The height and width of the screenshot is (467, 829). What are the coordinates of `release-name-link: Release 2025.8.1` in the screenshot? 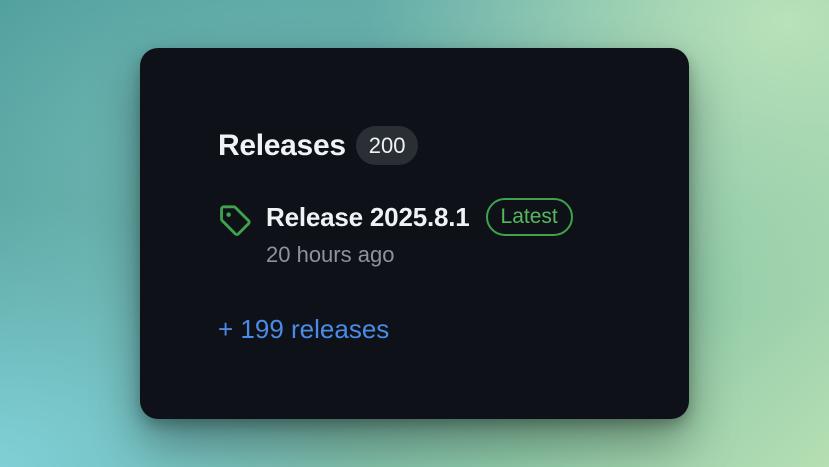 It's located at (368, 217).